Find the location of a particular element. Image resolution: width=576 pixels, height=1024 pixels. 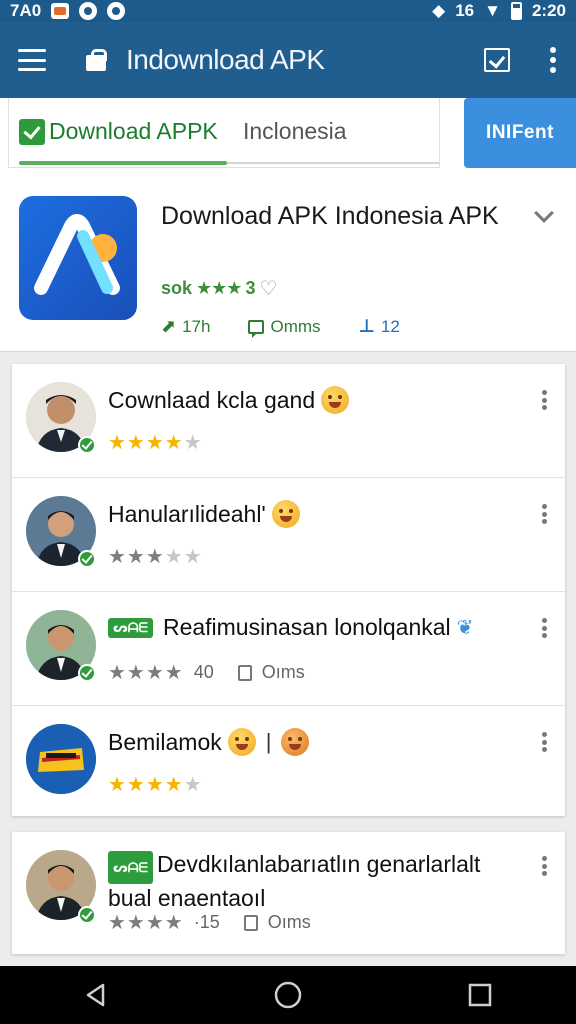

notification-icon is located at coordinates (60, 11).